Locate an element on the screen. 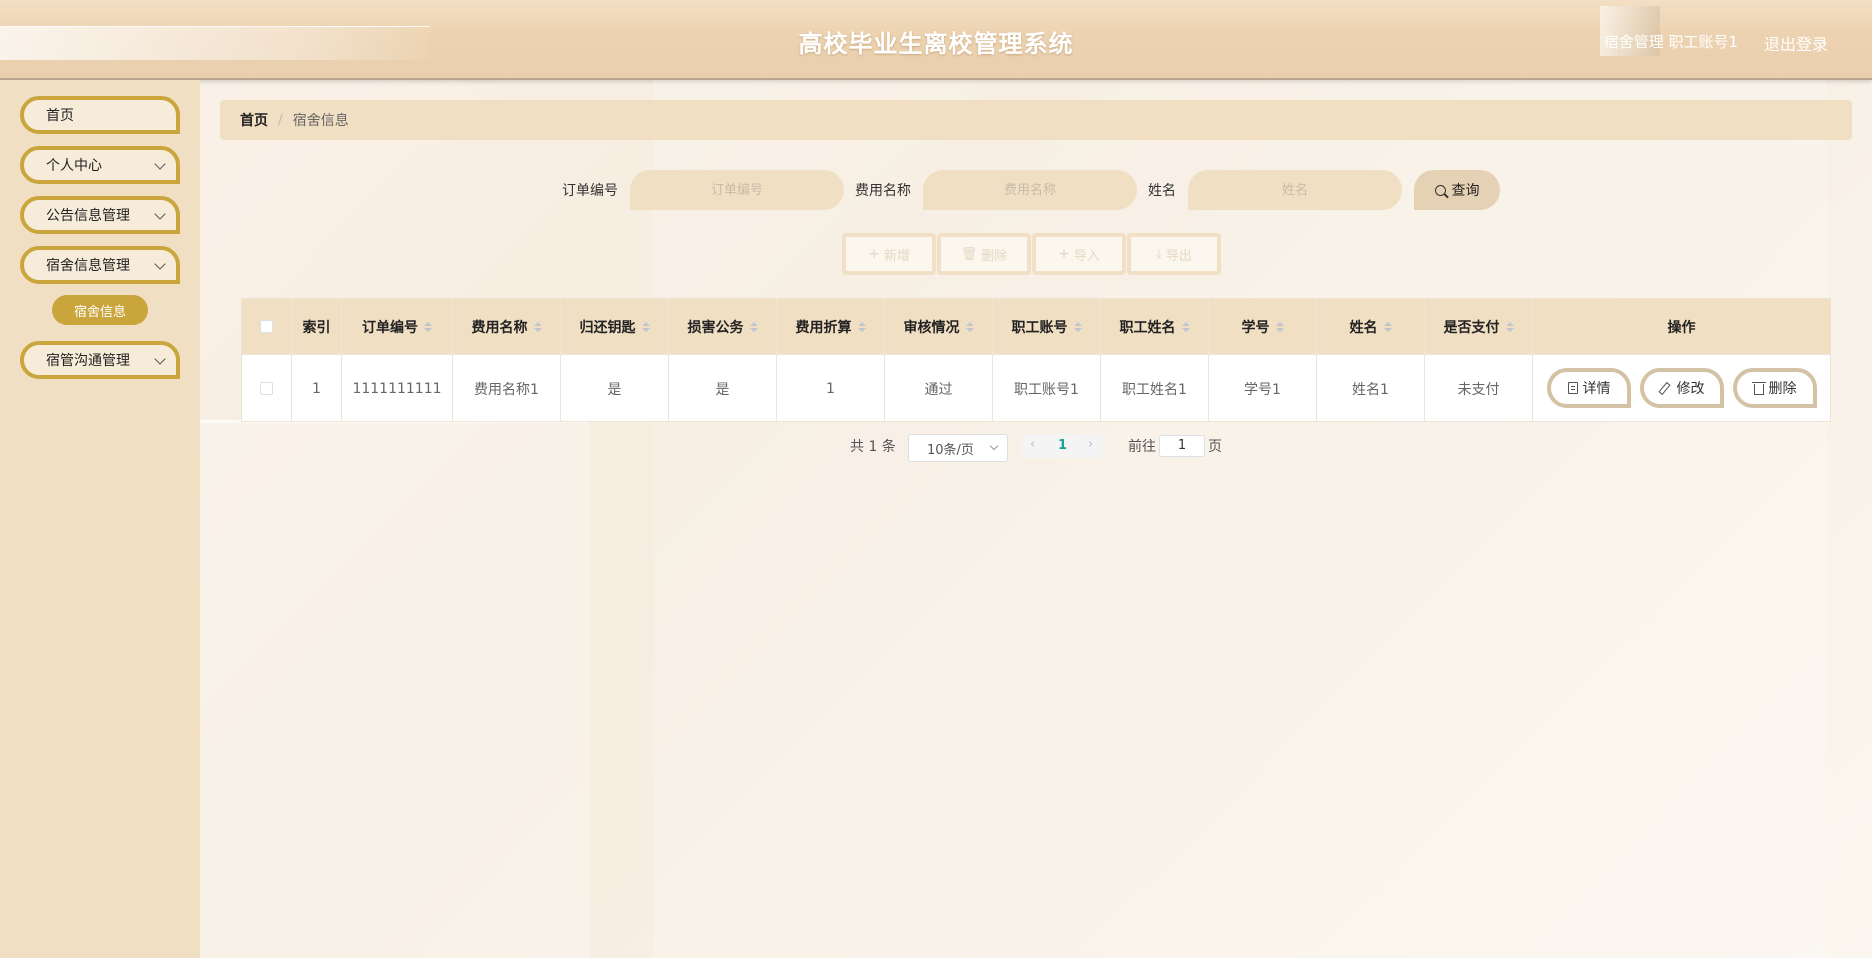 The height and width of the screenshot is (958, 1872). sidebar-subitem-dorm-info: 宿舍信息 is located at coordinates (100, 310).